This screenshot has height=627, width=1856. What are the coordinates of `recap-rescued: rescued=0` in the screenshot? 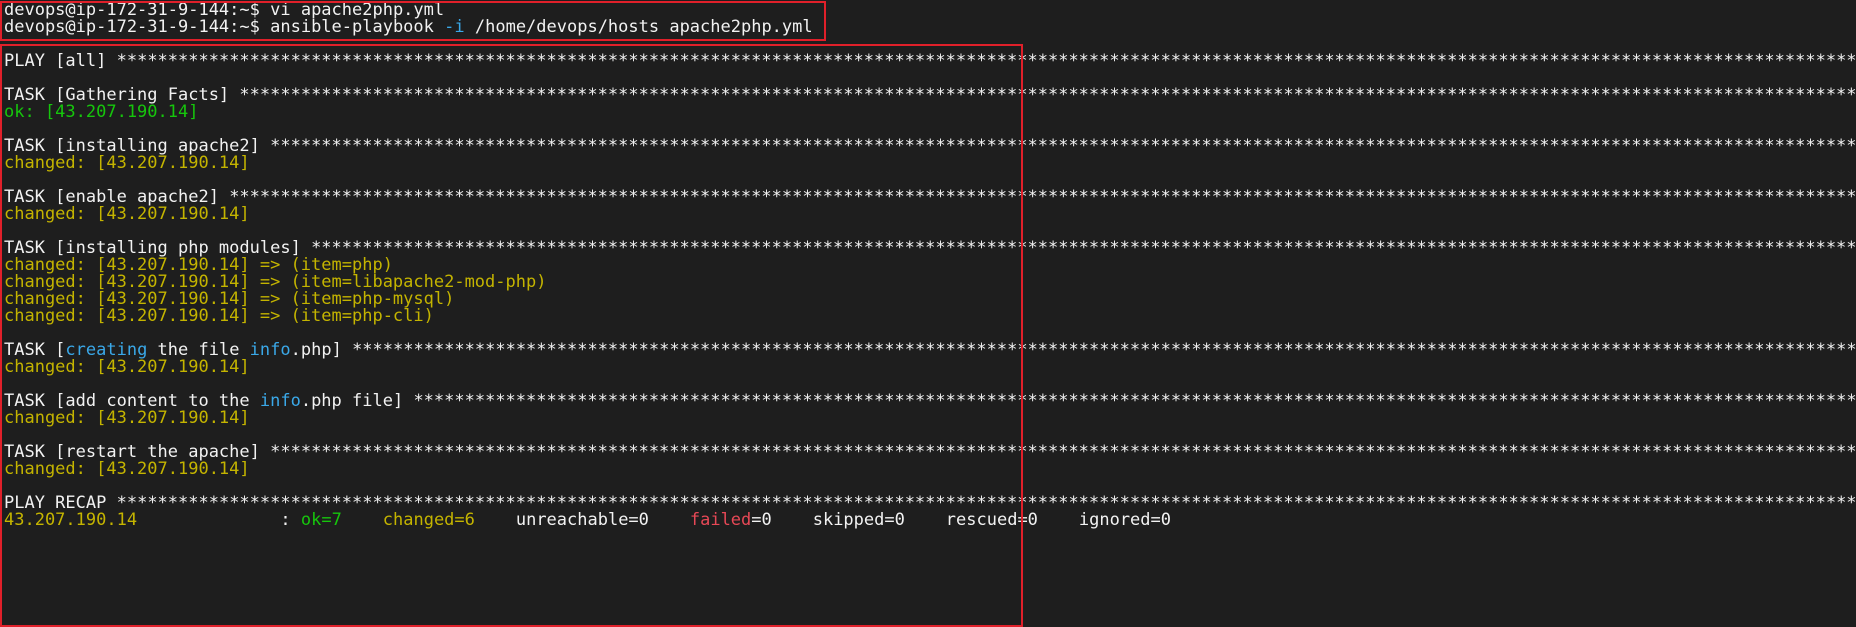 It's located at (991, 520).